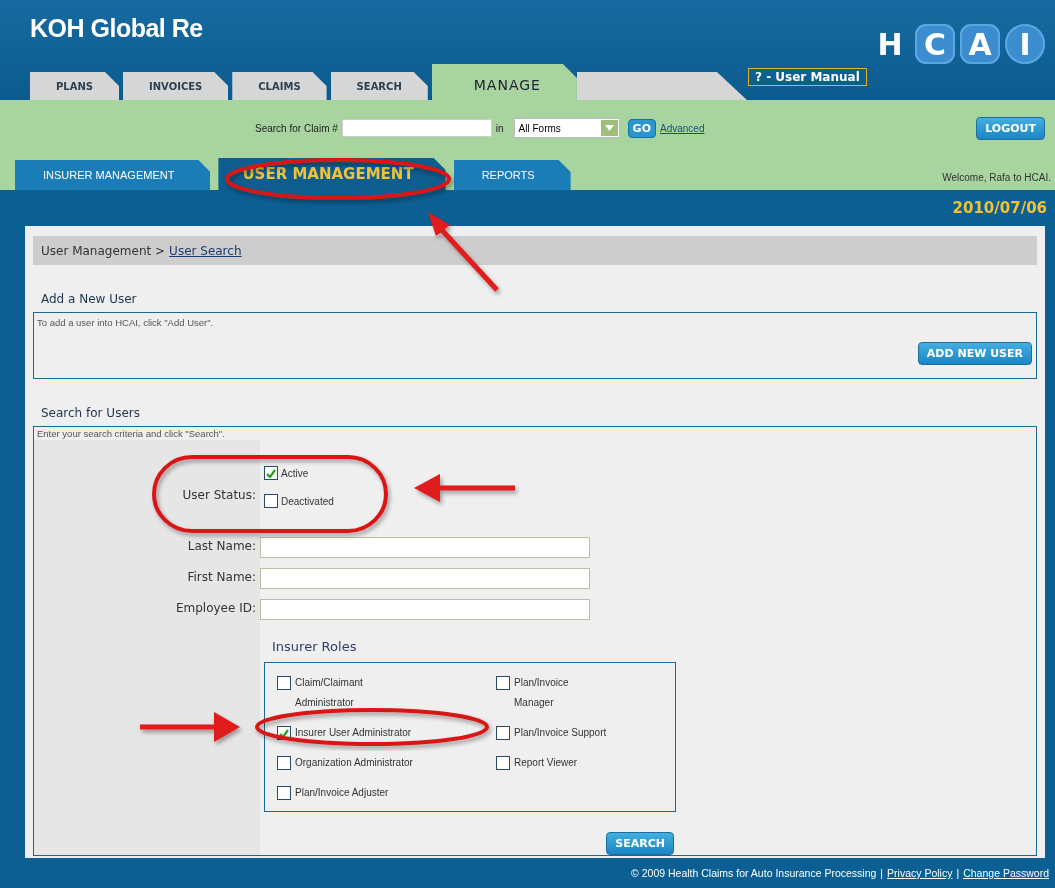 The width and height of the screenshot is (1055, 888). Describe the element at coordinates (279, 86) in the screenshot. I see `nav-tab: CLAIMS` at that location.